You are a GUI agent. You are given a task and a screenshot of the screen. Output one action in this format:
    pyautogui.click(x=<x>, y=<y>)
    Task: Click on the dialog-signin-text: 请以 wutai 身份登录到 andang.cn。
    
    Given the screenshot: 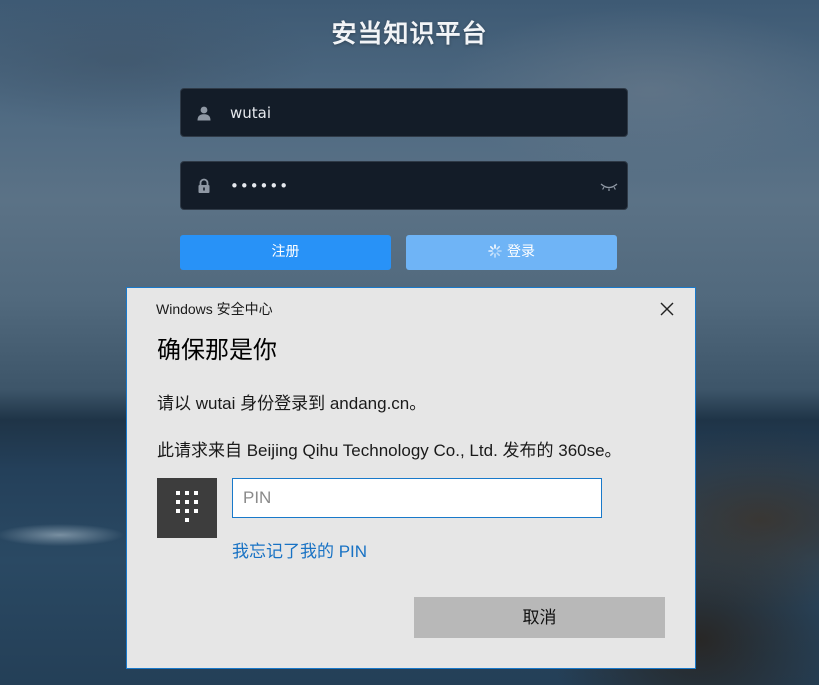 What is the action you would take?
    pyautogui.click(x=292, y=403)
    